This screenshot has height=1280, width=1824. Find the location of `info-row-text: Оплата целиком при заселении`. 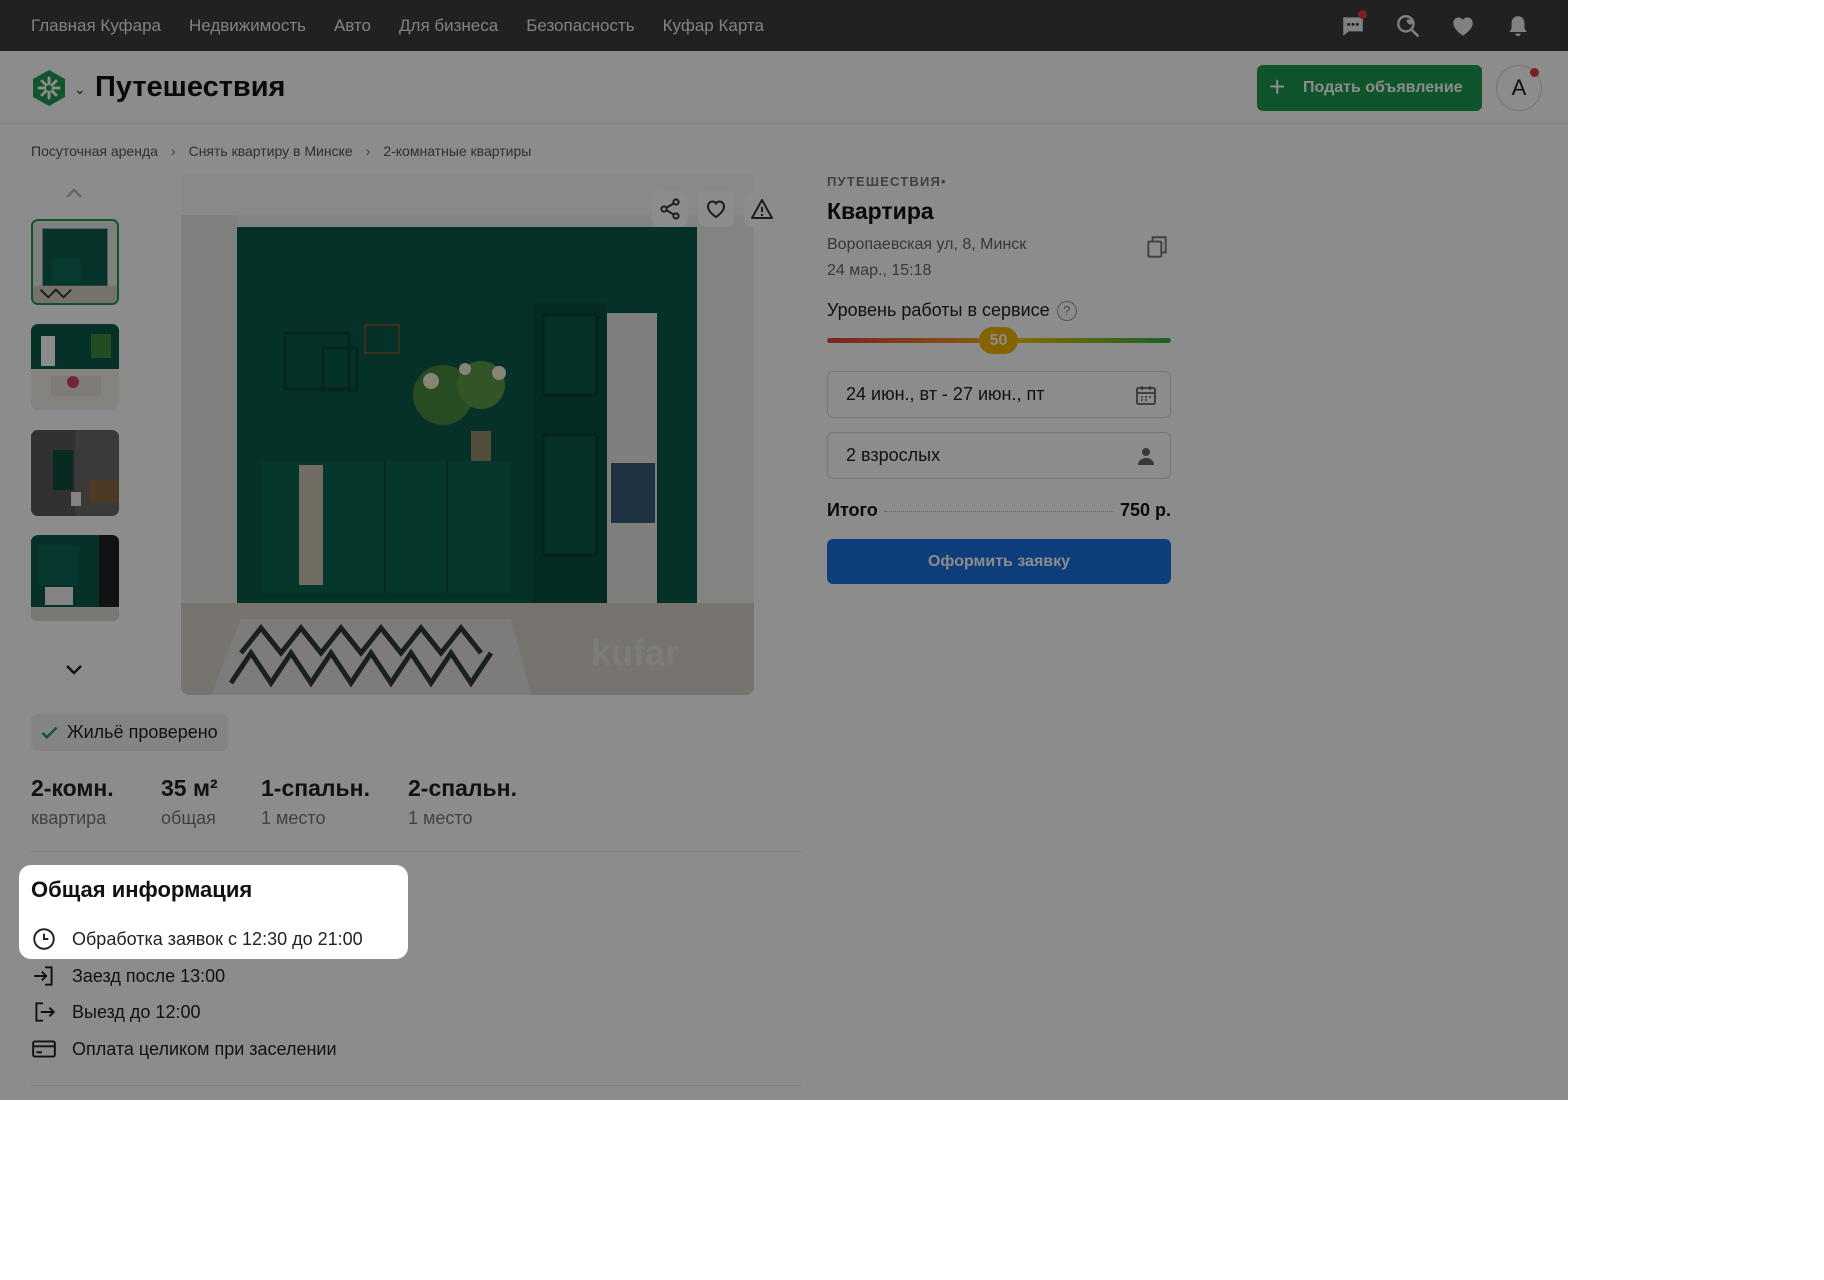

info-row-text: Оплата целиком при заселении is located at coordinates (204, 1048).